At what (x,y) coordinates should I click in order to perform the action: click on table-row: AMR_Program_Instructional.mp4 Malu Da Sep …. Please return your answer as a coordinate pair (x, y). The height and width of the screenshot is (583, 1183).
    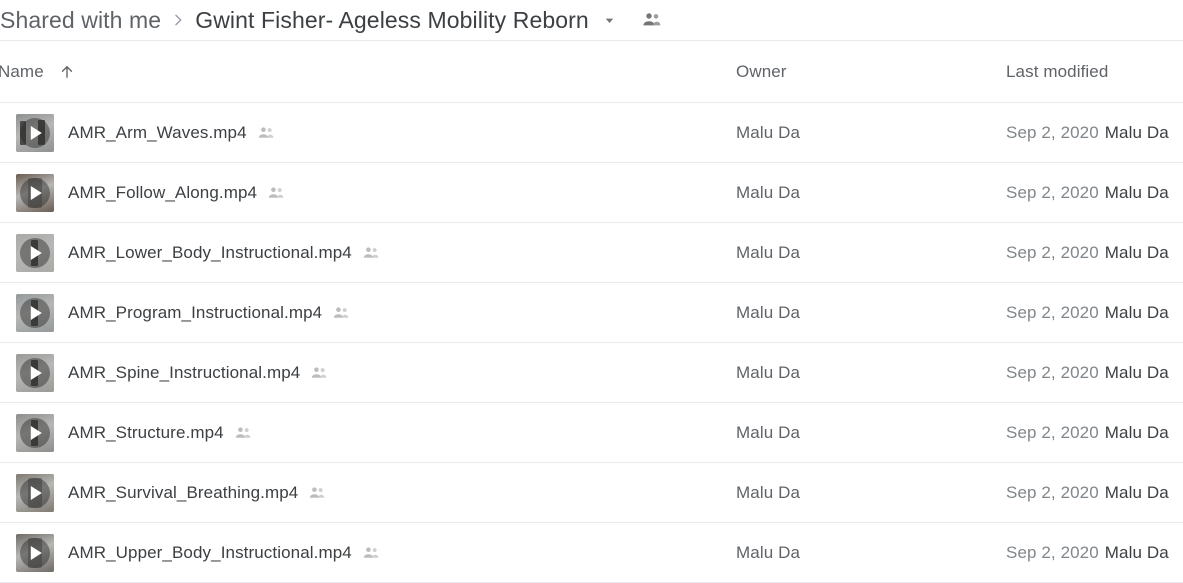
    Looking at the image, I should click on (591, 313).